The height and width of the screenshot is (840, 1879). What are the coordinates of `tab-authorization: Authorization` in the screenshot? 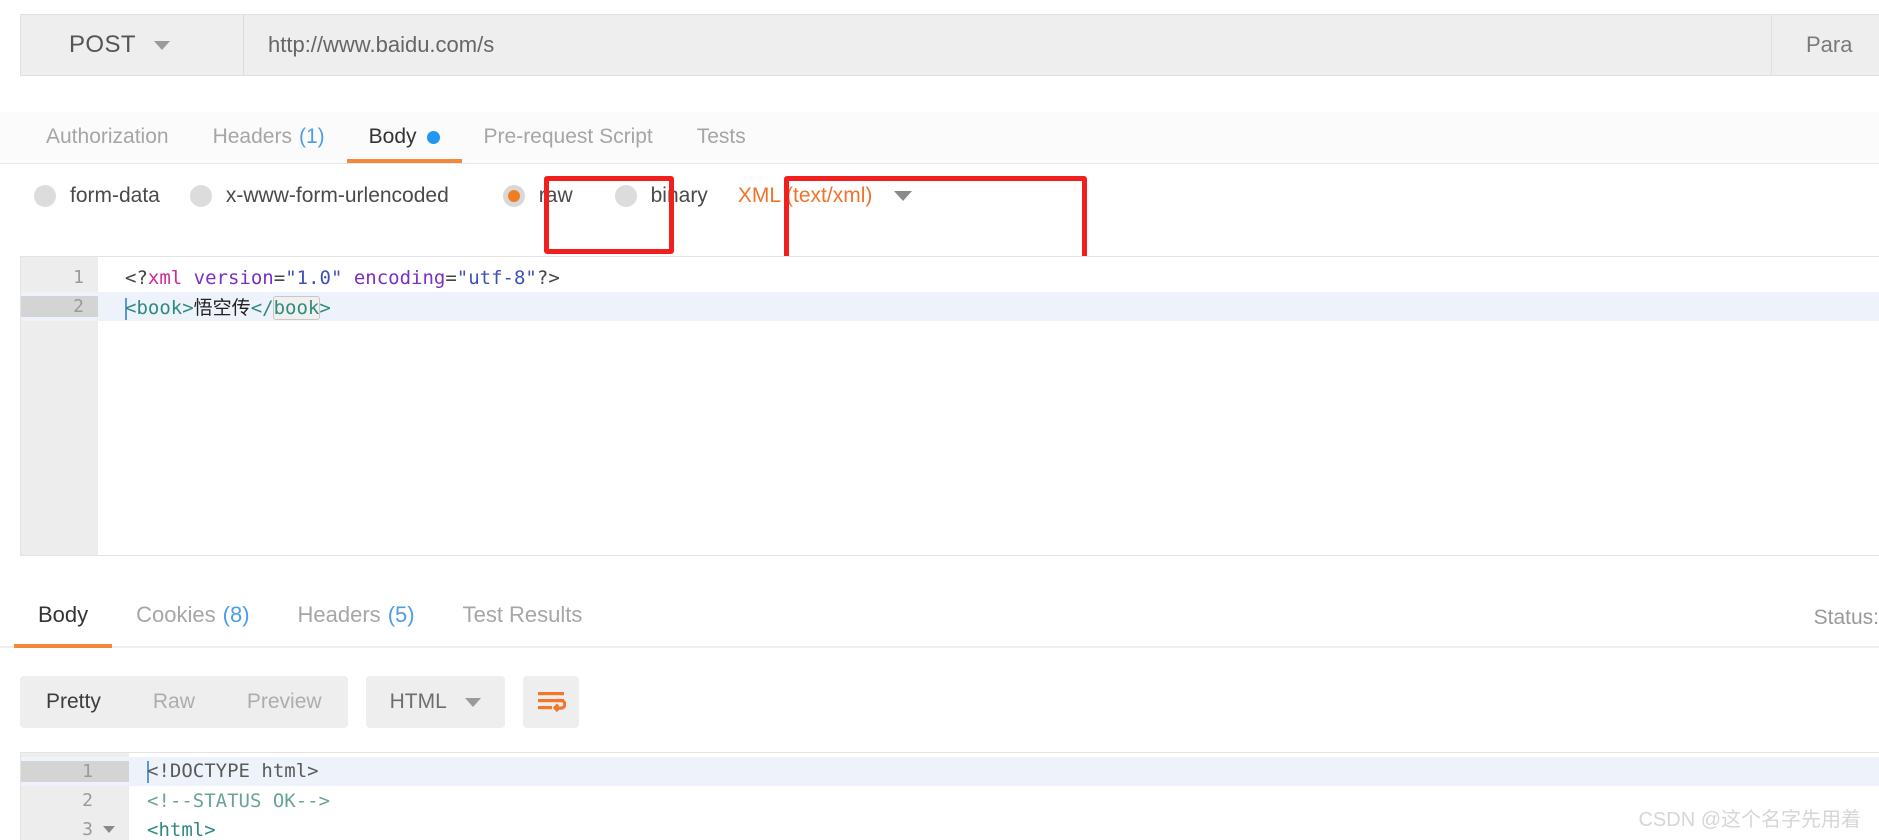 It's located at (107, 137).